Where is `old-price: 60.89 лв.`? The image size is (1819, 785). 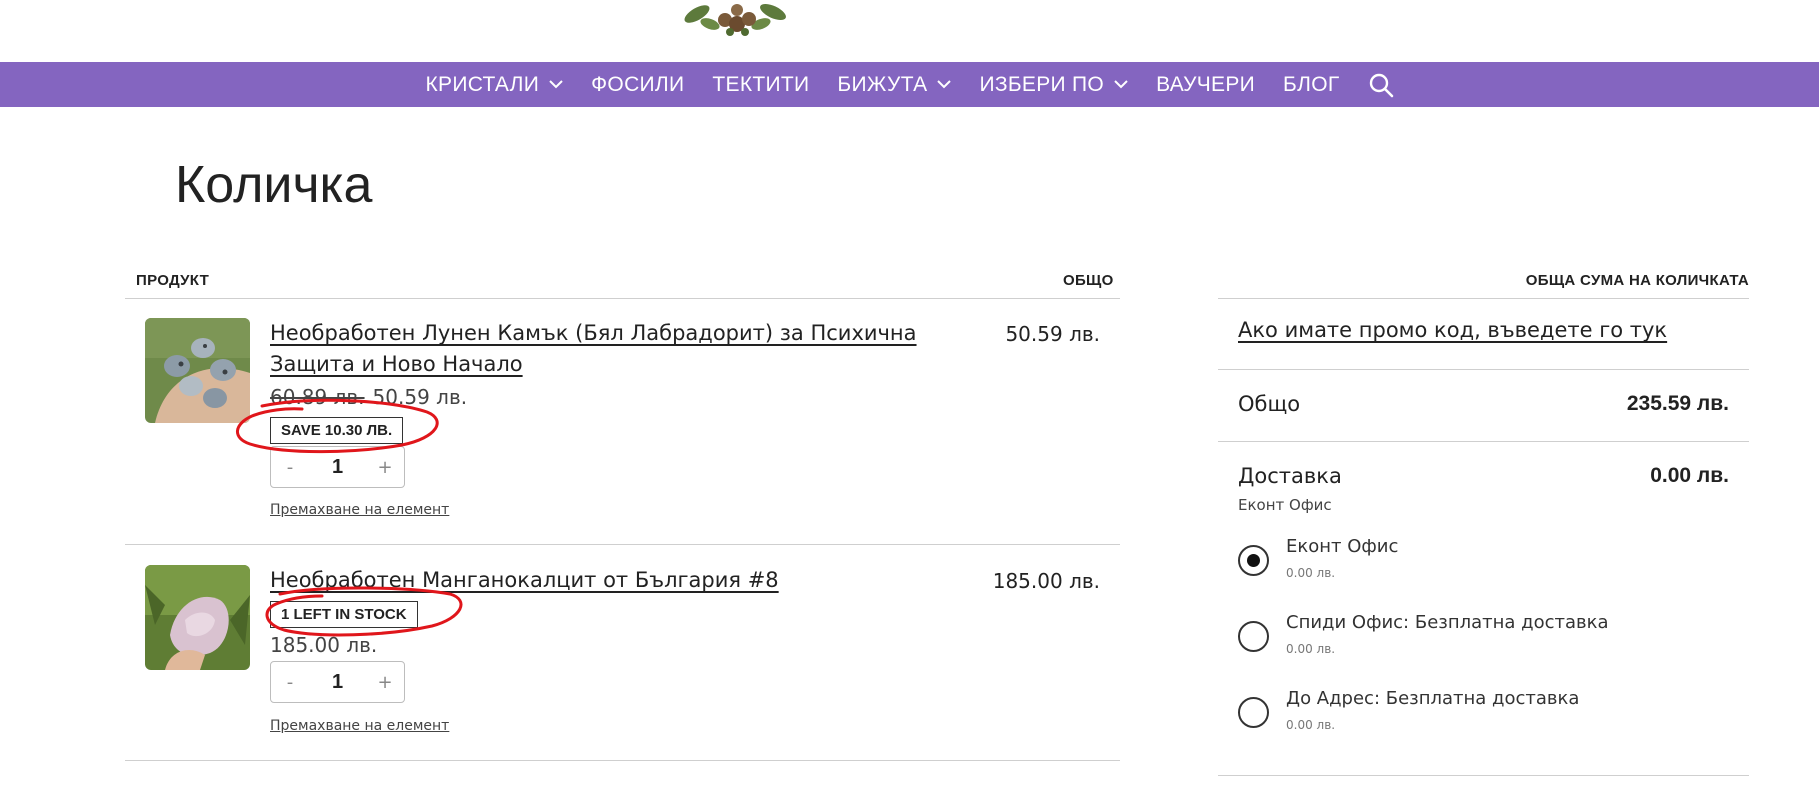 old-price: 60.89 лв. is located at coordinates (317, 397).